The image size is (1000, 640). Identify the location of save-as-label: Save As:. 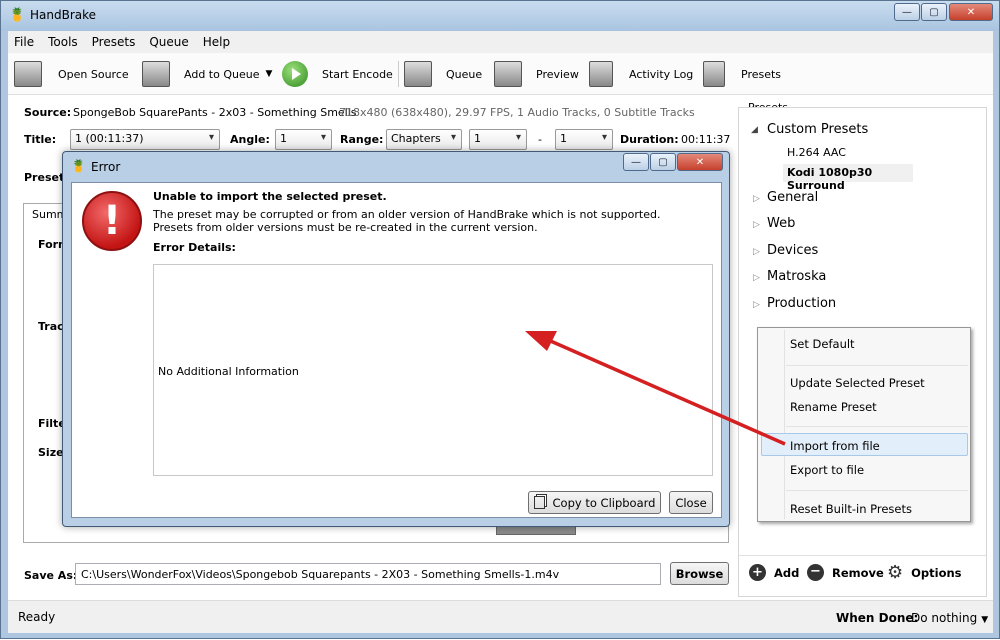
(51, 575).